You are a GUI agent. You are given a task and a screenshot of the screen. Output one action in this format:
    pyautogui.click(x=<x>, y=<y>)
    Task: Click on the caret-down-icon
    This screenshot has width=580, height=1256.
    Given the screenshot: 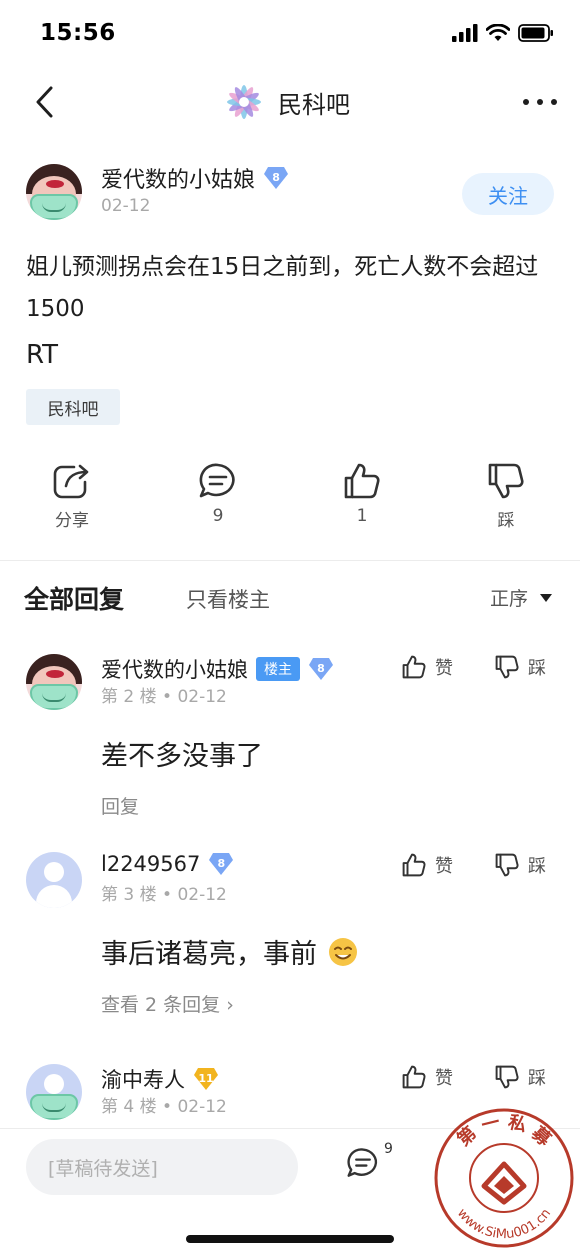 What is the action you would take?
    pyautogui.click(x=546, y=597)
    